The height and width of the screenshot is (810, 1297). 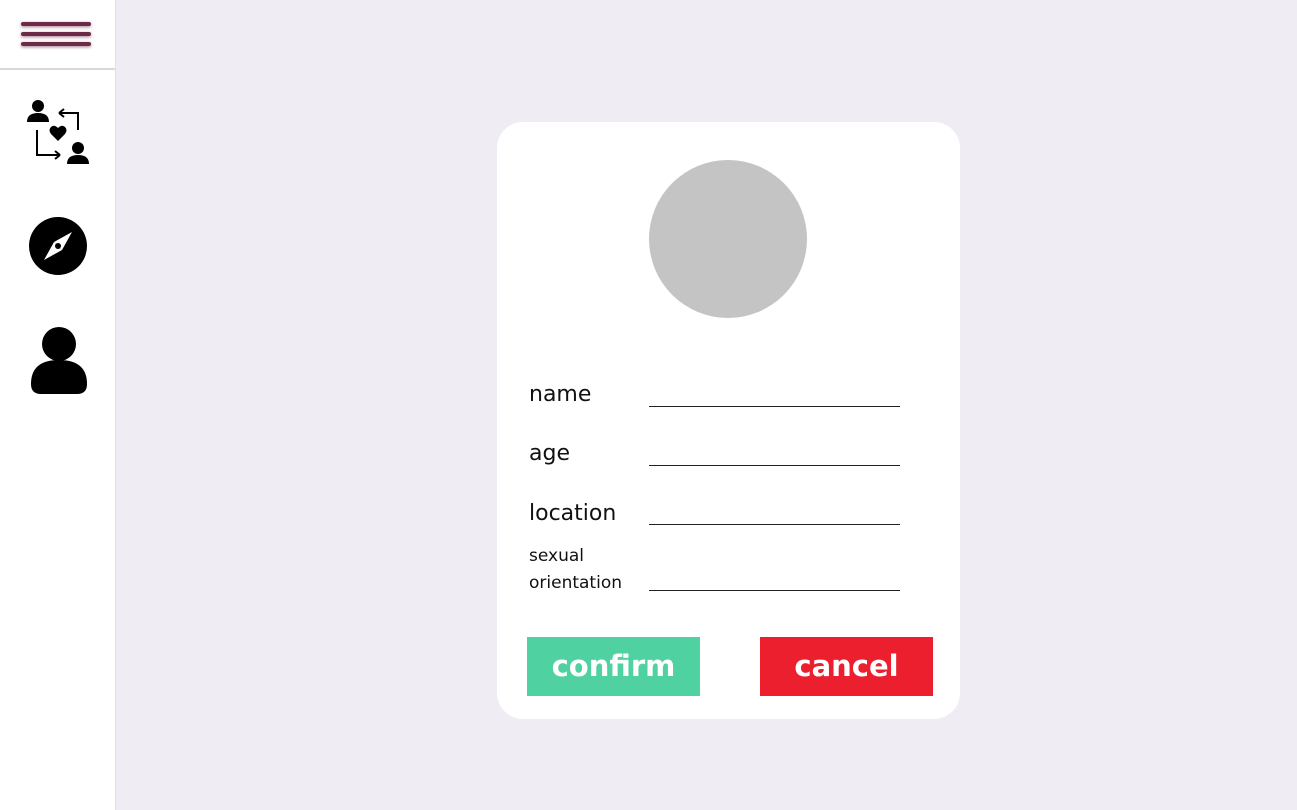 I want to click on sexual-orientation-label: sexual orientation, so click(x=575, y=570).